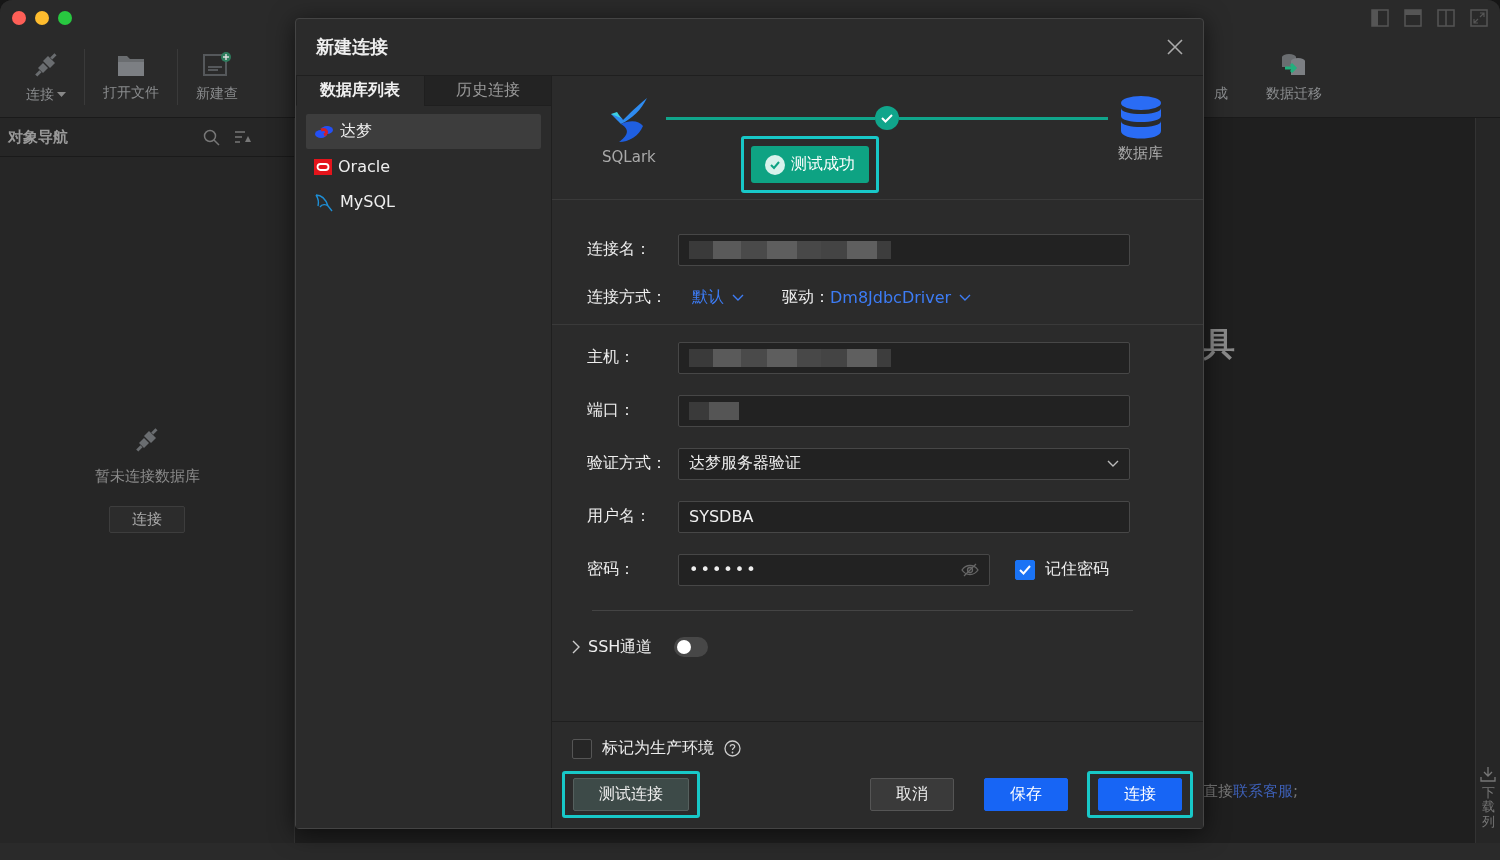 Image resolution: width=1500 pixels, height=860 pixels. I want to click on caret-icon, so click(61, 94).